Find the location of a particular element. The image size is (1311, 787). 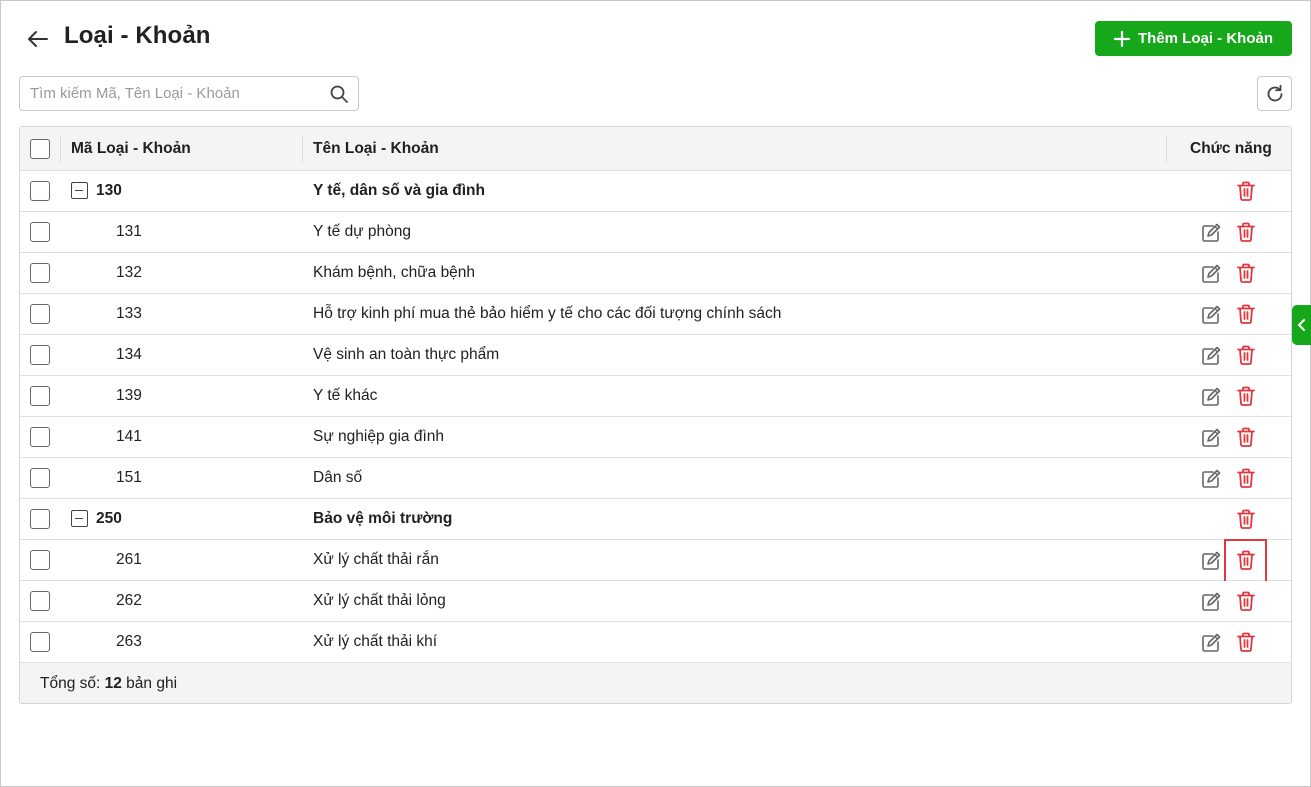

back-button is located at coordinates (37, 39).